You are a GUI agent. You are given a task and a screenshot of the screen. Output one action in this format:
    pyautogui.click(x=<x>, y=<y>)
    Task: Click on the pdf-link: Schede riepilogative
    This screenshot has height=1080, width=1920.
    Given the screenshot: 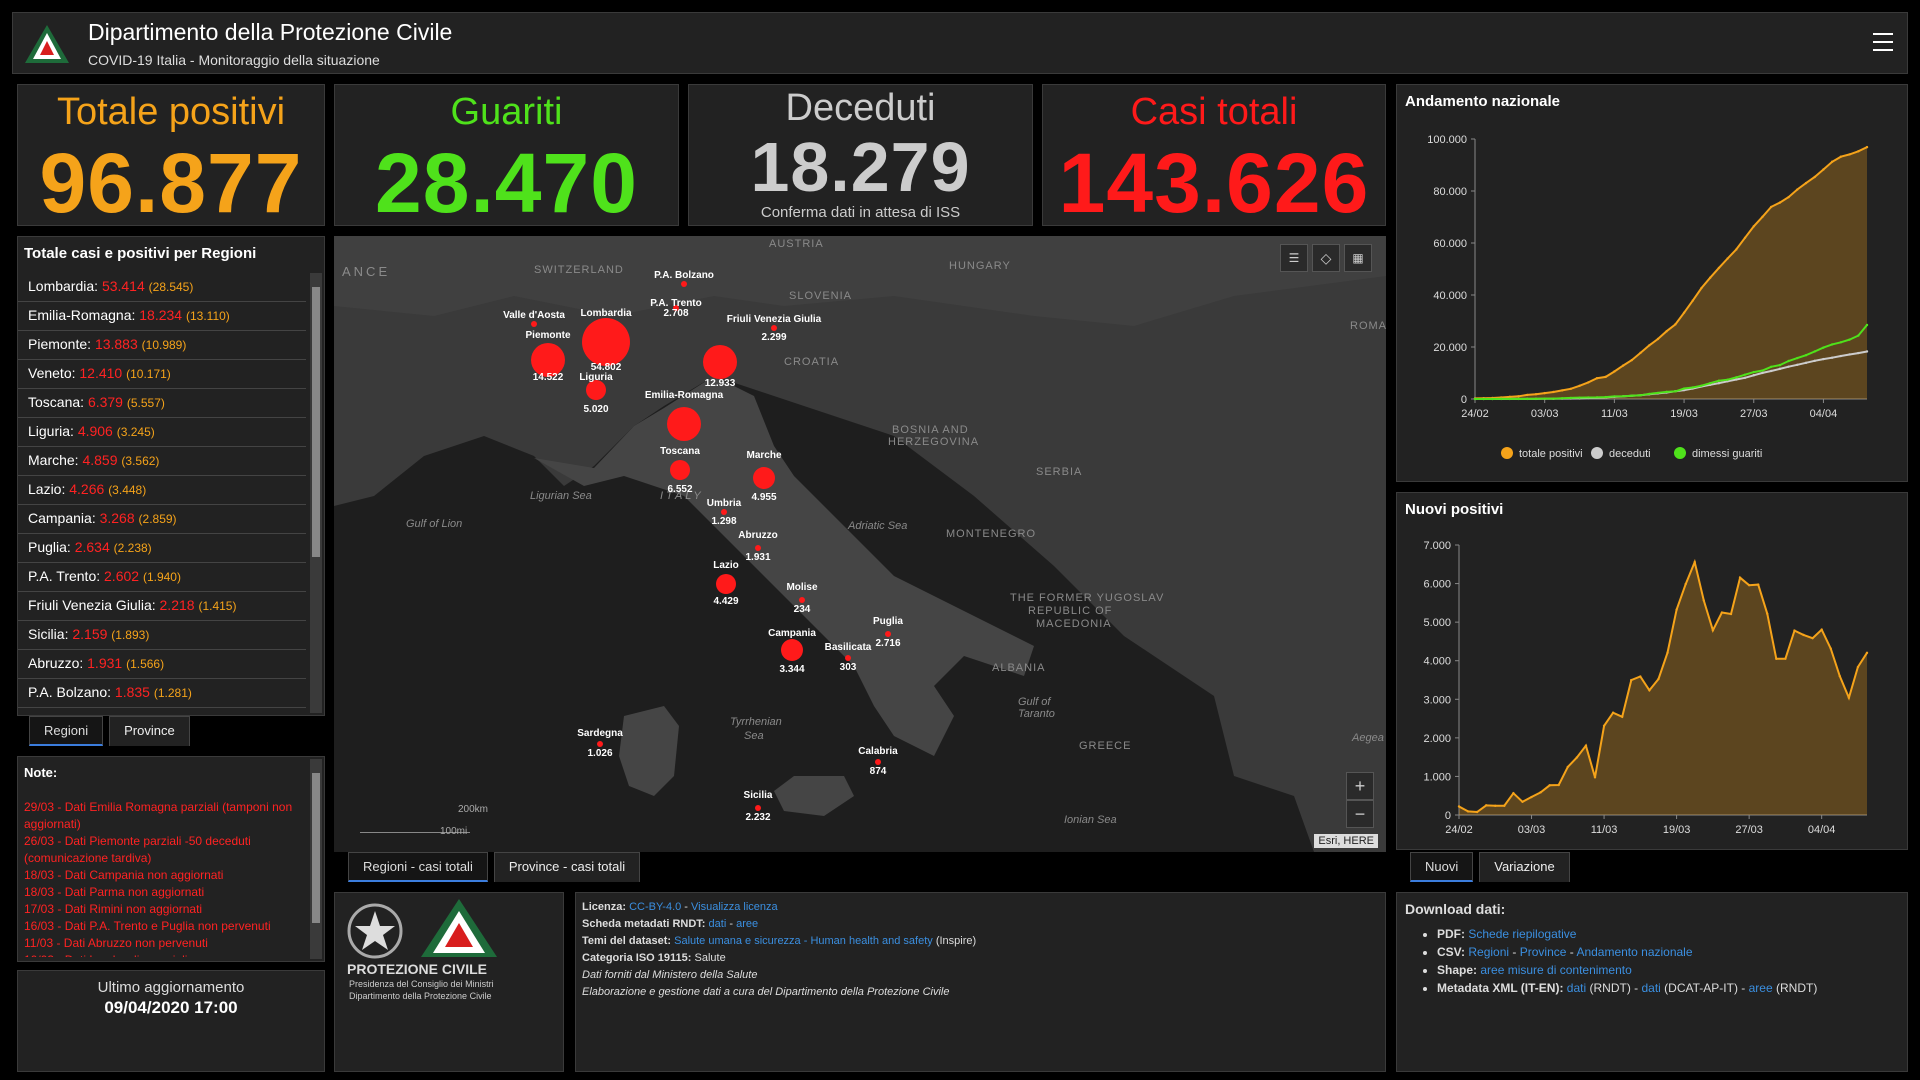 What is the action you would take?
    pyautogui.click(x=1522, y=934)
    